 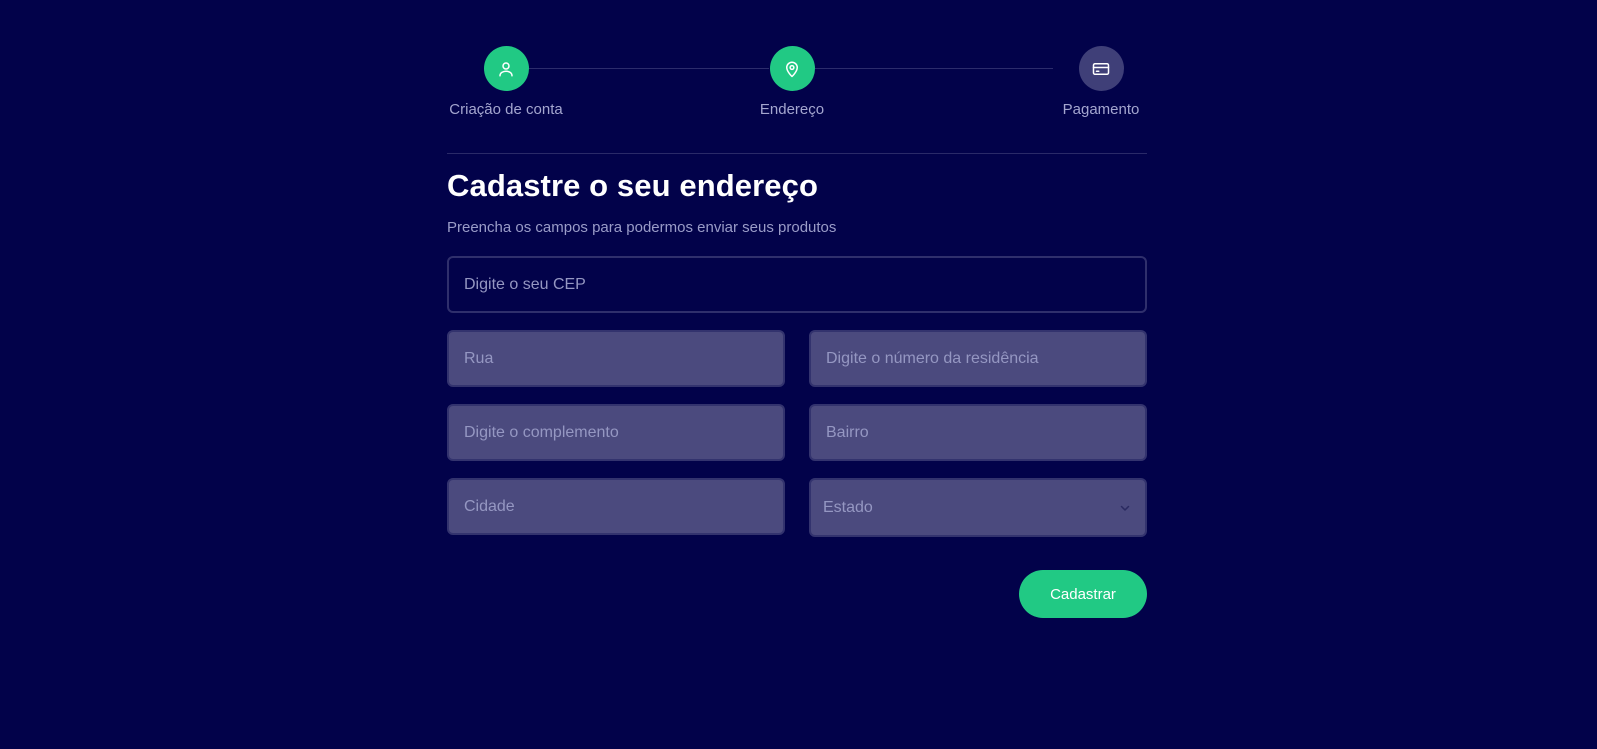 I want to click on chevron-down-icon, so click(x=1125, y=508).